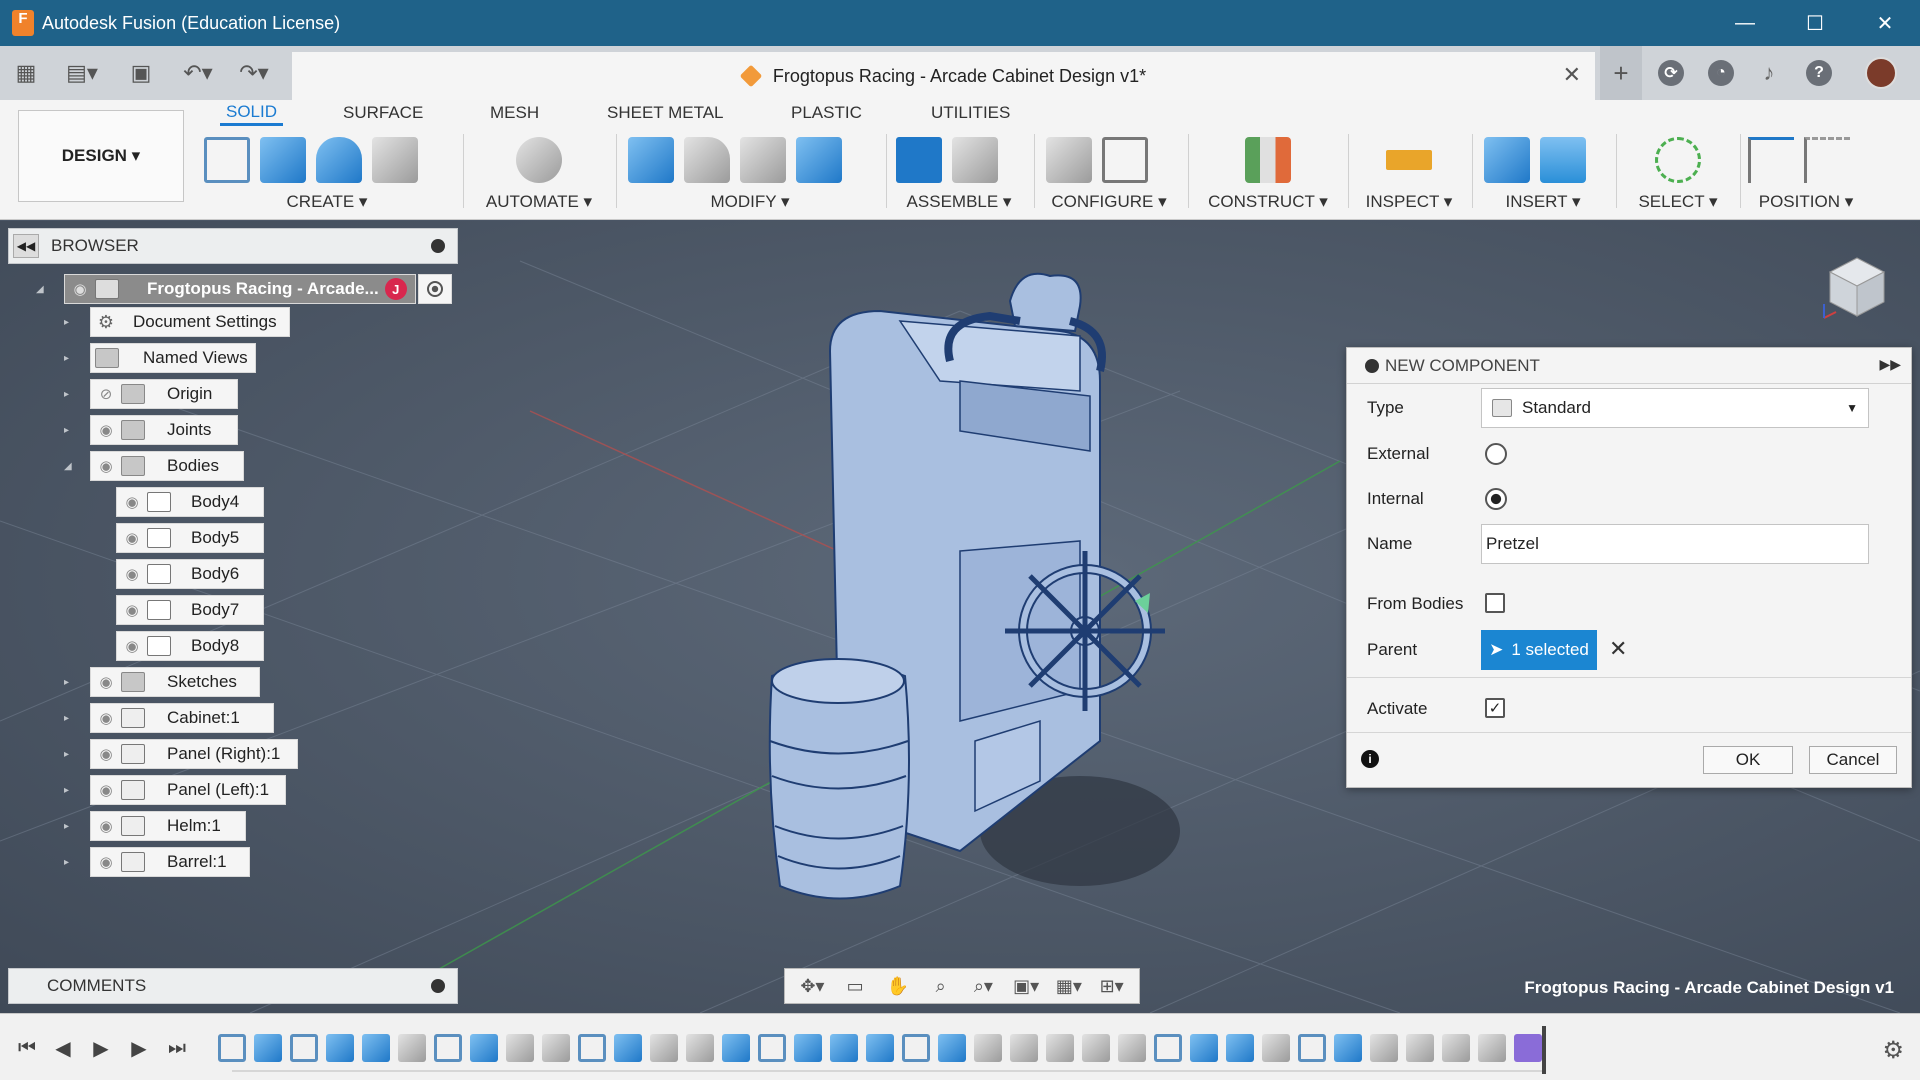 This screenshot has height=1080, width=1920. I want to click on assemble-group: ASSEMBLE ▾, so click(959, 174).